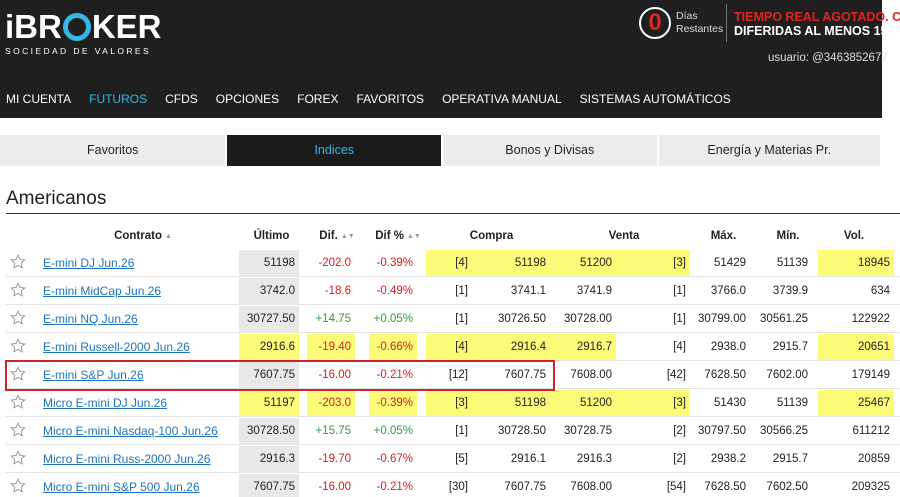 This screenshot has height=497, width=900. What do you see at coordinates (88, 263) in the screenshot?
I see `contract-link: E-mini DJ Jun.26` at bounding box center [88, 263].